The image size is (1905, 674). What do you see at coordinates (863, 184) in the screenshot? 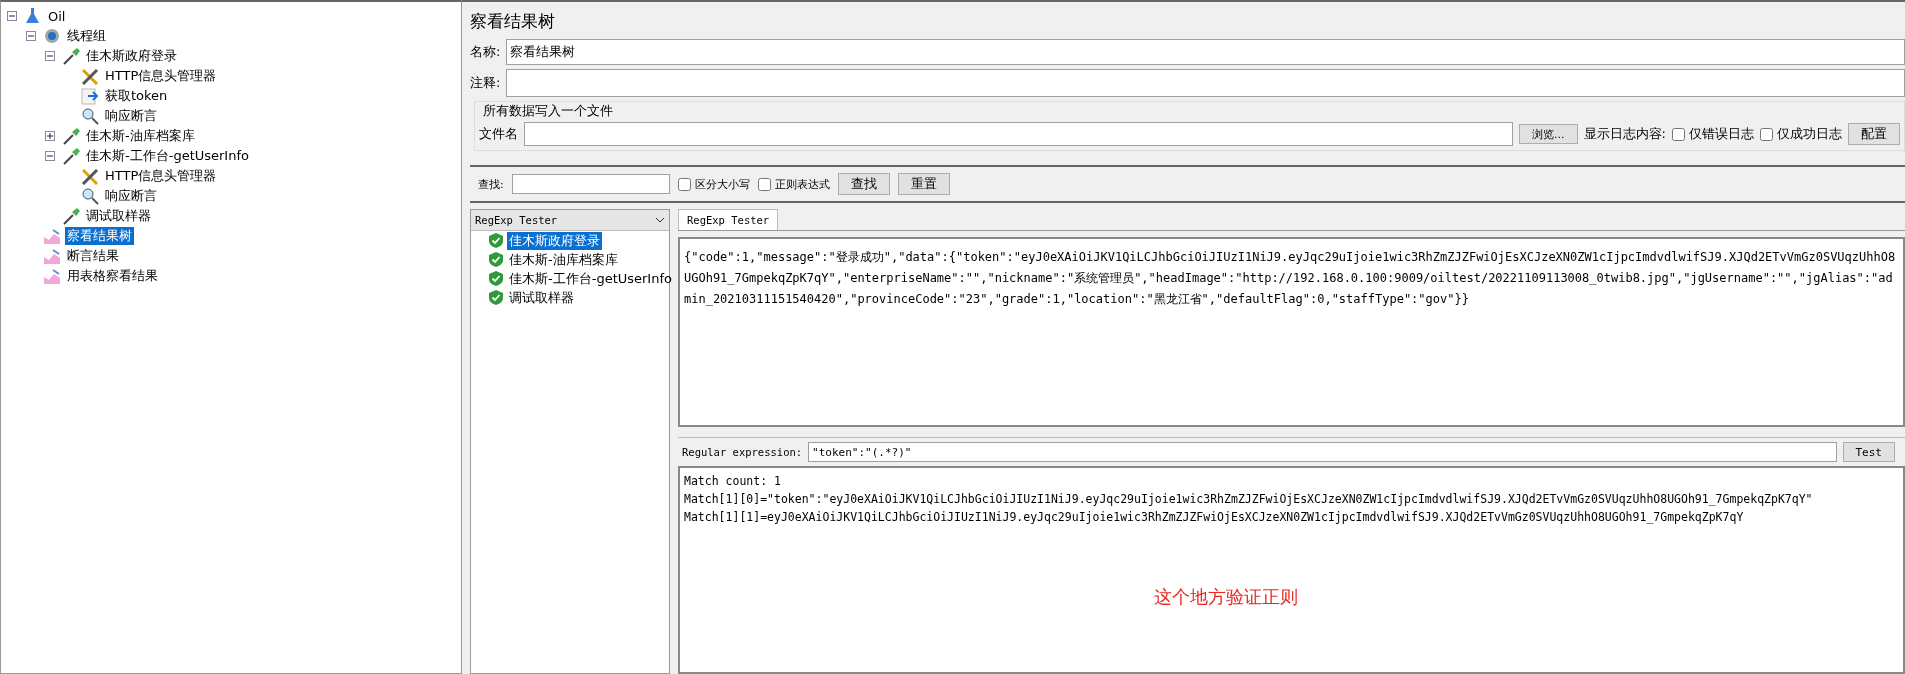
I see `search-button: 查找` at bounding box center [863, 184].